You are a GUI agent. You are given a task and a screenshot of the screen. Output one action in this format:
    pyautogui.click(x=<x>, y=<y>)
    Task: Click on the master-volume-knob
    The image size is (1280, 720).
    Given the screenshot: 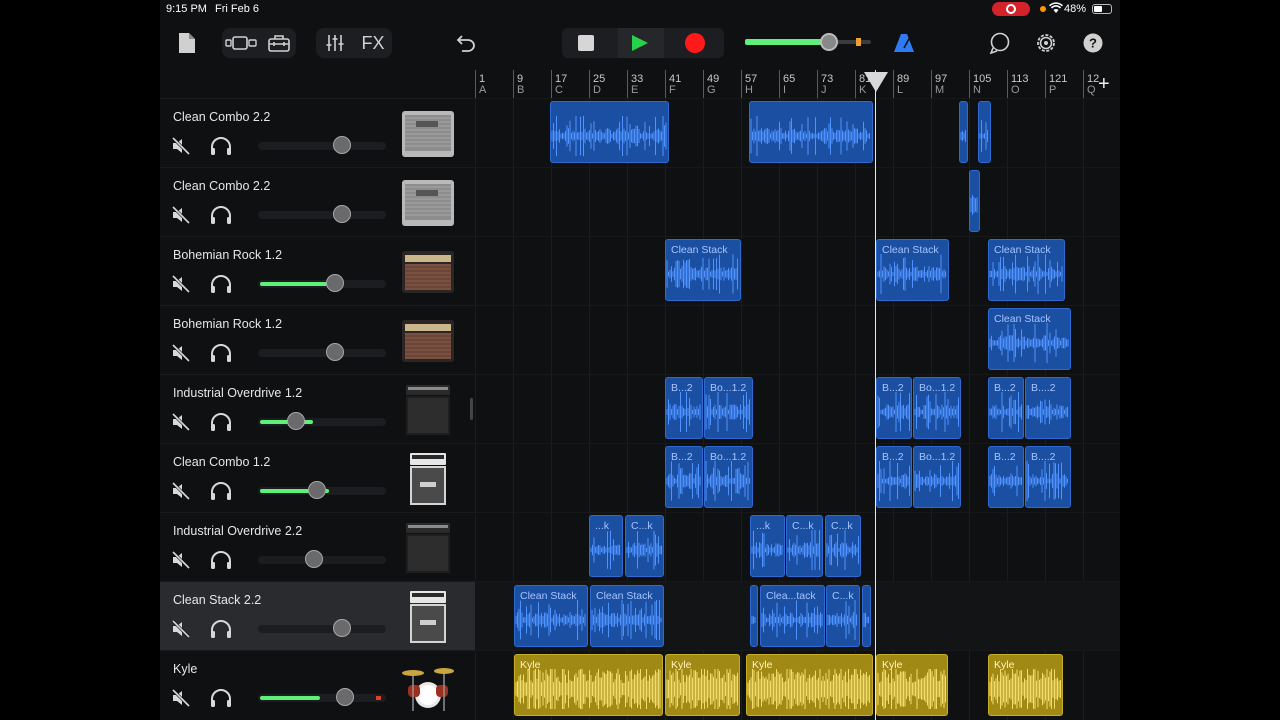 What is the action you would take?
    pyautogui.click(x=829, y=42)
    